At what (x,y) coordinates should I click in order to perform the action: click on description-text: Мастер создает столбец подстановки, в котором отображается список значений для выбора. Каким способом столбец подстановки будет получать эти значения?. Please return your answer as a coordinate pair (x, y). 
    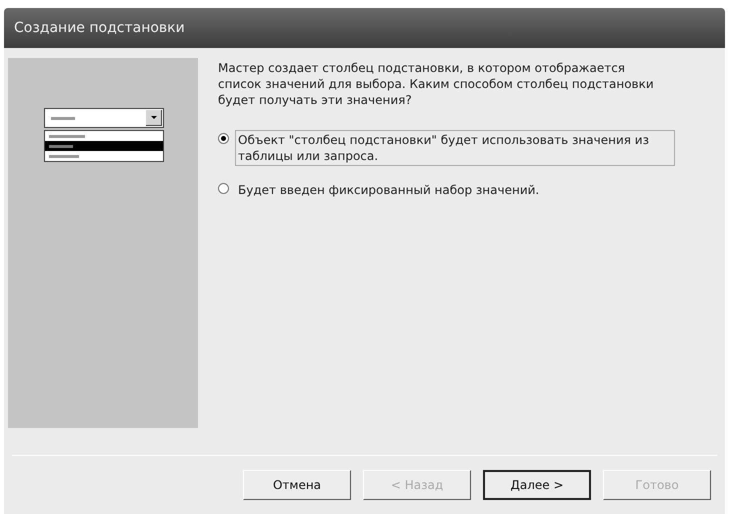
    Looking at the image, I should click on (436, 84).